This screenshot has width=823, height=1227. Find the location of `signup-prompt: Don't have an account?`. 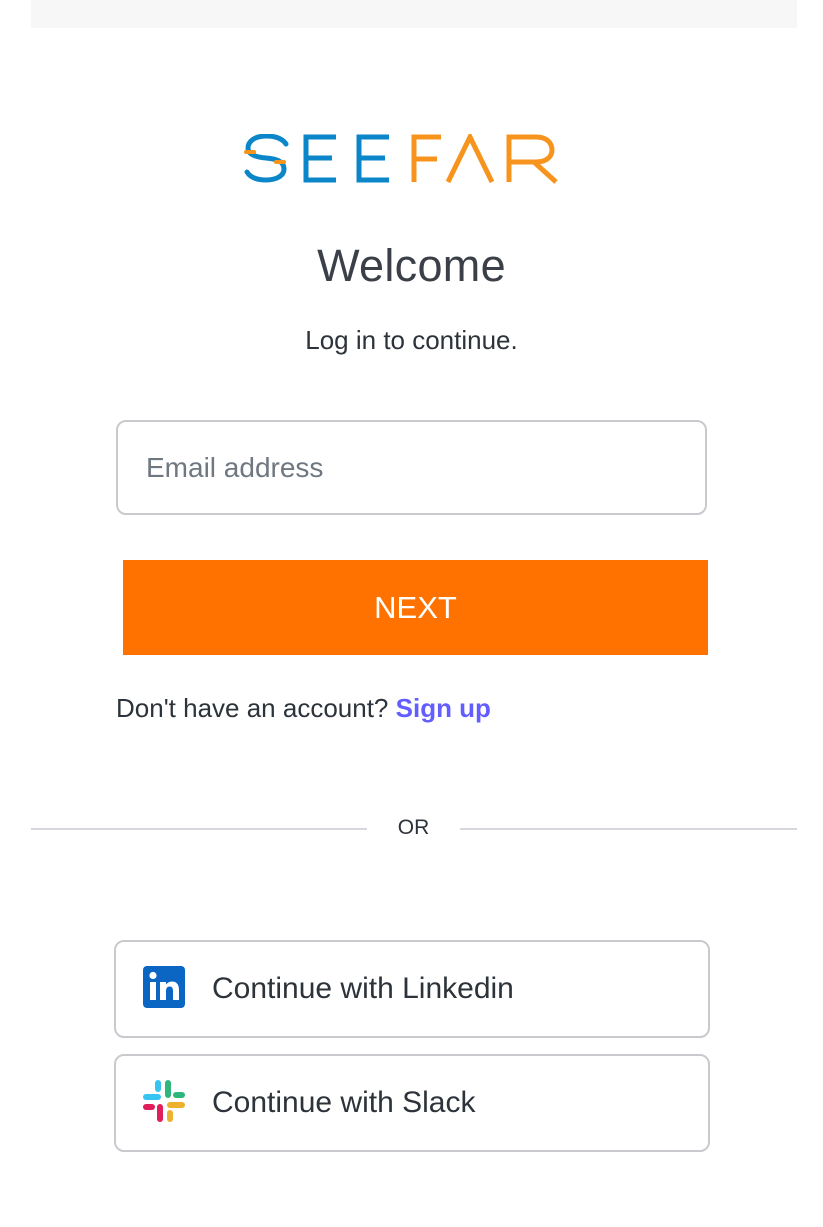

signup-prompt: Don't have an account? is located at coordinates (252, 708).